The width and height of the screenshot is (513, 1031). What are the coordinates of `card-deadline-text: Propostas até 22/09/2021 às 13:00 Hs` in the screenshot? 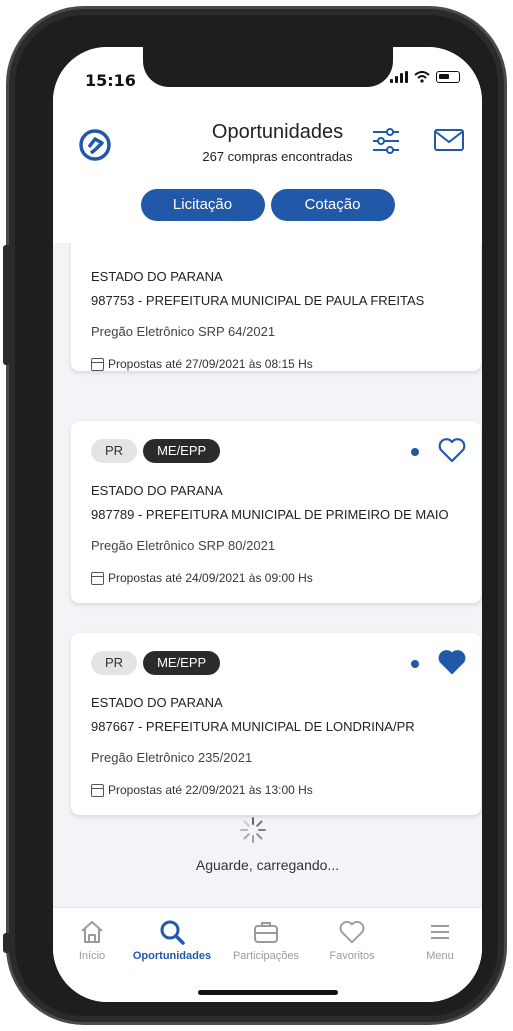 It's located at (210, 790).